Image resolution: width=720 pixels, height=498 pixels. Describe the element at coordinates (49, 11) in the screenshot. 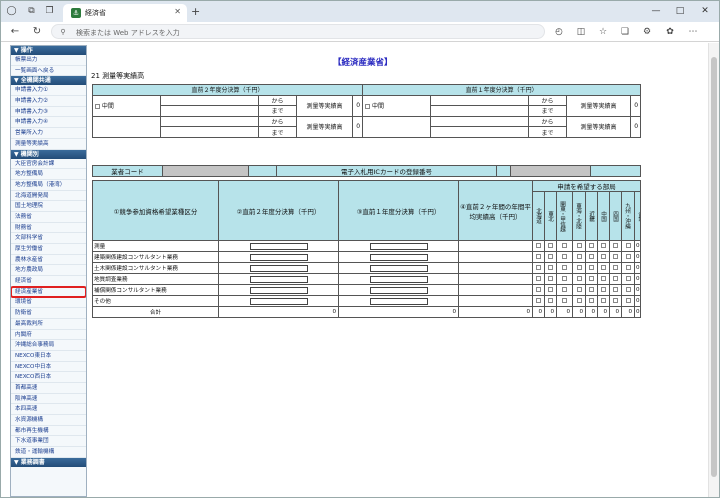

I see `tab-actions-icon: ❐` at that location.